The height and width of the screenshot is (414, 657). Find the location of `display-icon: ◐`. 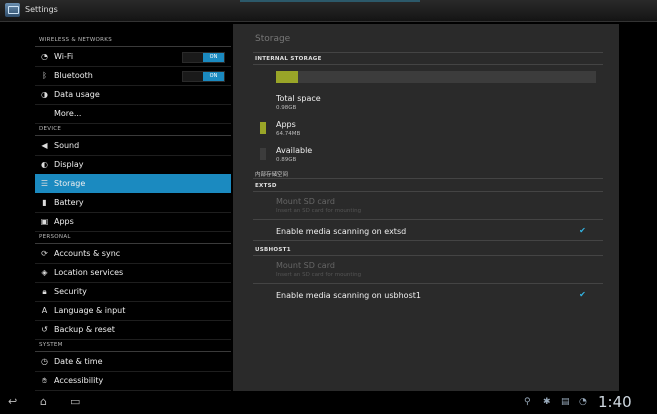

display-icon: ◐ is located at coordinates (44, 164).